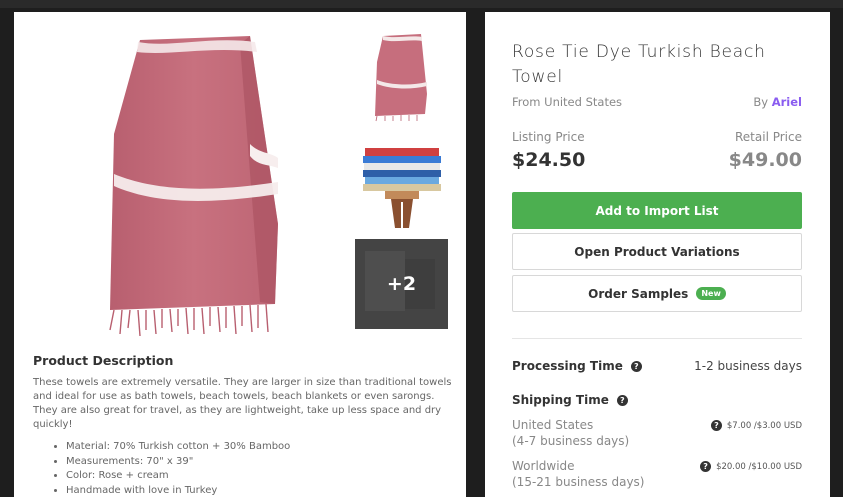 The image size is (843, 497). I want to click on product-origin: From United States, so click(567, 102).